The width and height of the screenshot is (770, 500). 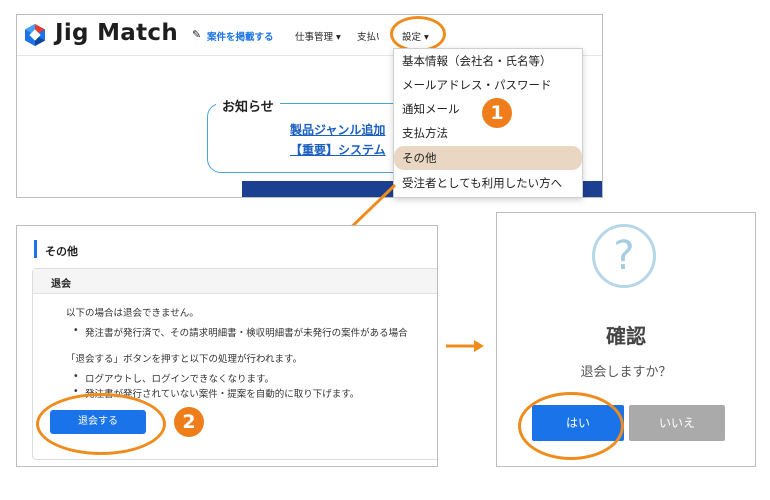 What do you see at coordinates (116, 33) in the screenshot?
I see `brand-name: Jig Match` at bounding box center [116, 33].